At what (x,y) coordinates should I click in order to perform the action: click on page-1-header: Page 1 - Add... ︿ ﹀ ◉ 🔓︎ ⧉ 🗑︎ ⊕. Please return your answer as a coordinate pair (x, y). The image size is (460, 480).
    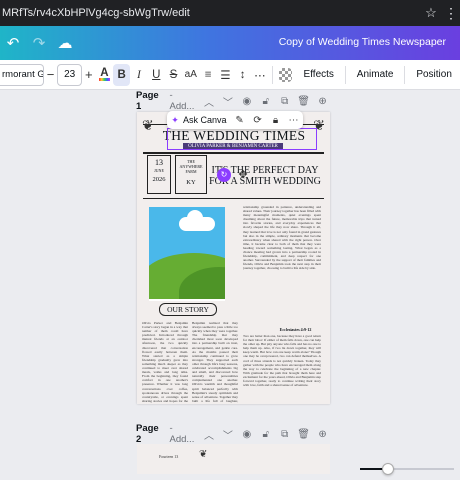
    Looking at the image, I should click on (234, 101).